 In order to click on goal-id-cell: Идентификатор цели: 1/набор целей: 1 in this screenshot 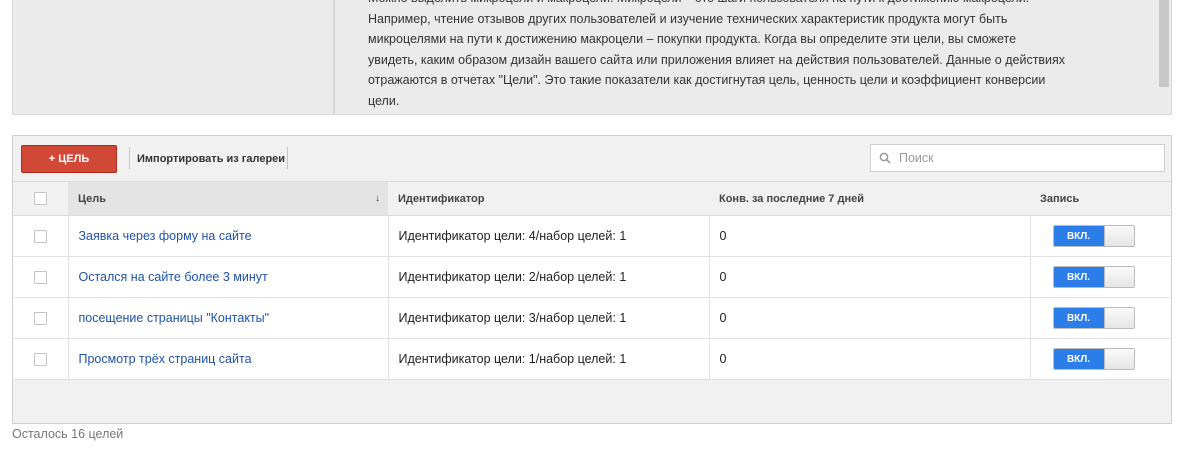, I will do `click(549, 359)`.